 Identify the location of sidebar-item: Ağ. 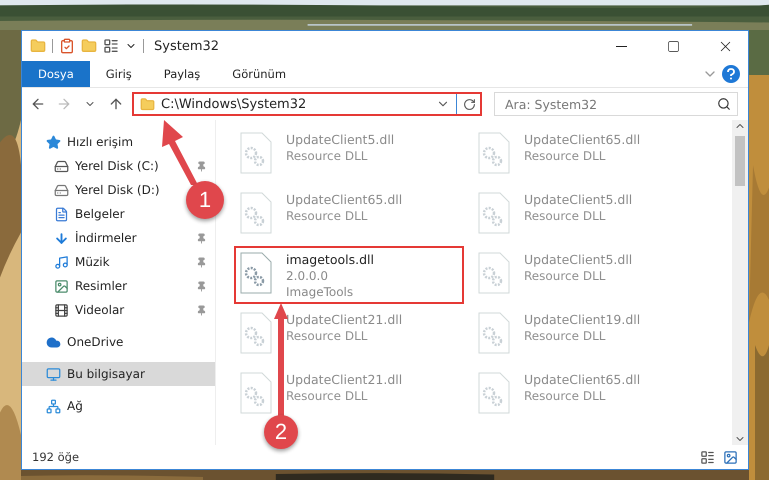
(56, 406).